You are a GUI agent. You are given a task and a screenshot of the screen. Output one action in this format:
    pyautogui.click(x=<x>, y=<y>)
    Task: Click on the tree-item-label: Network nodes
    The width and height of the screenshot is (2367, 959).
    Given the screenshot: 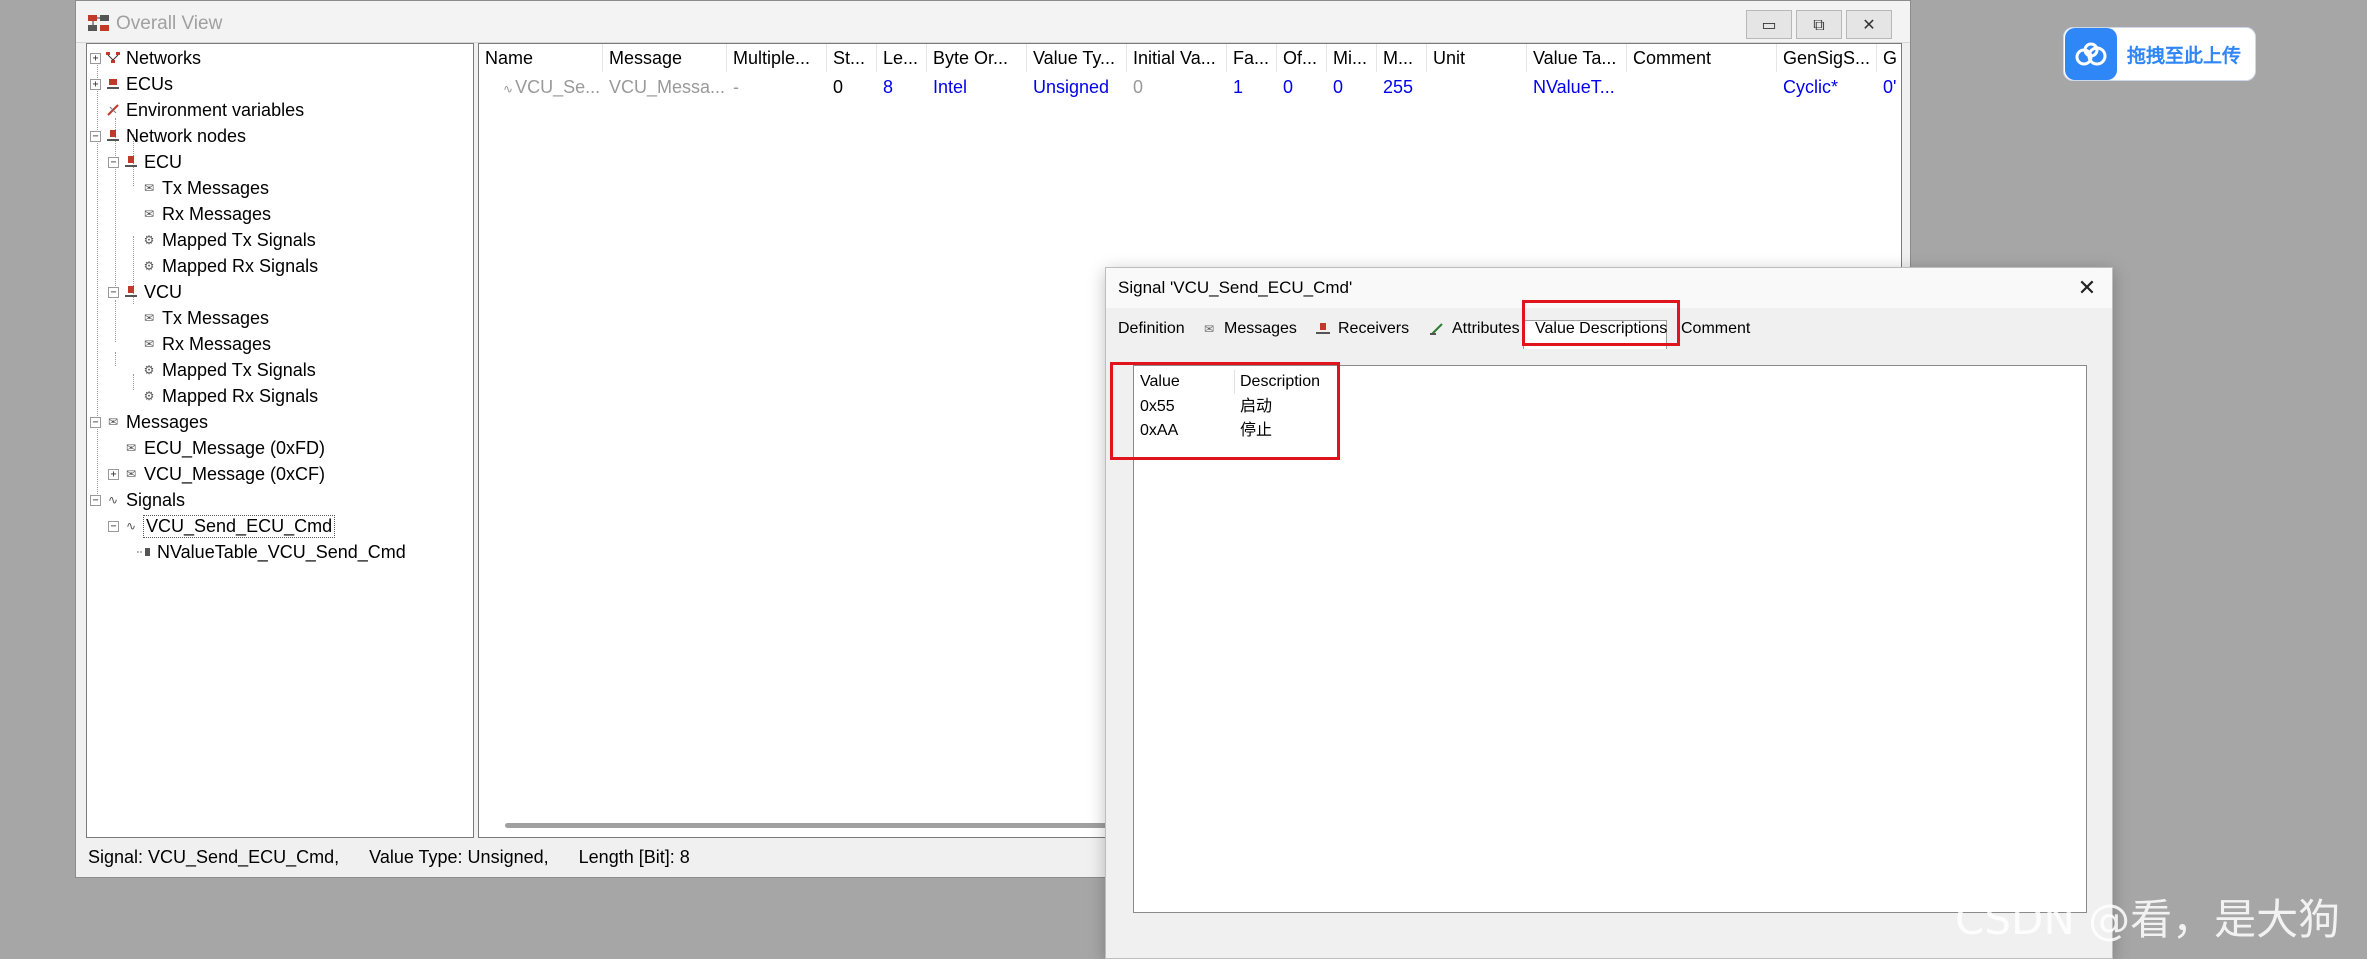 What is the action you would take?
    pyautogui.click(x=186, y=135)
    